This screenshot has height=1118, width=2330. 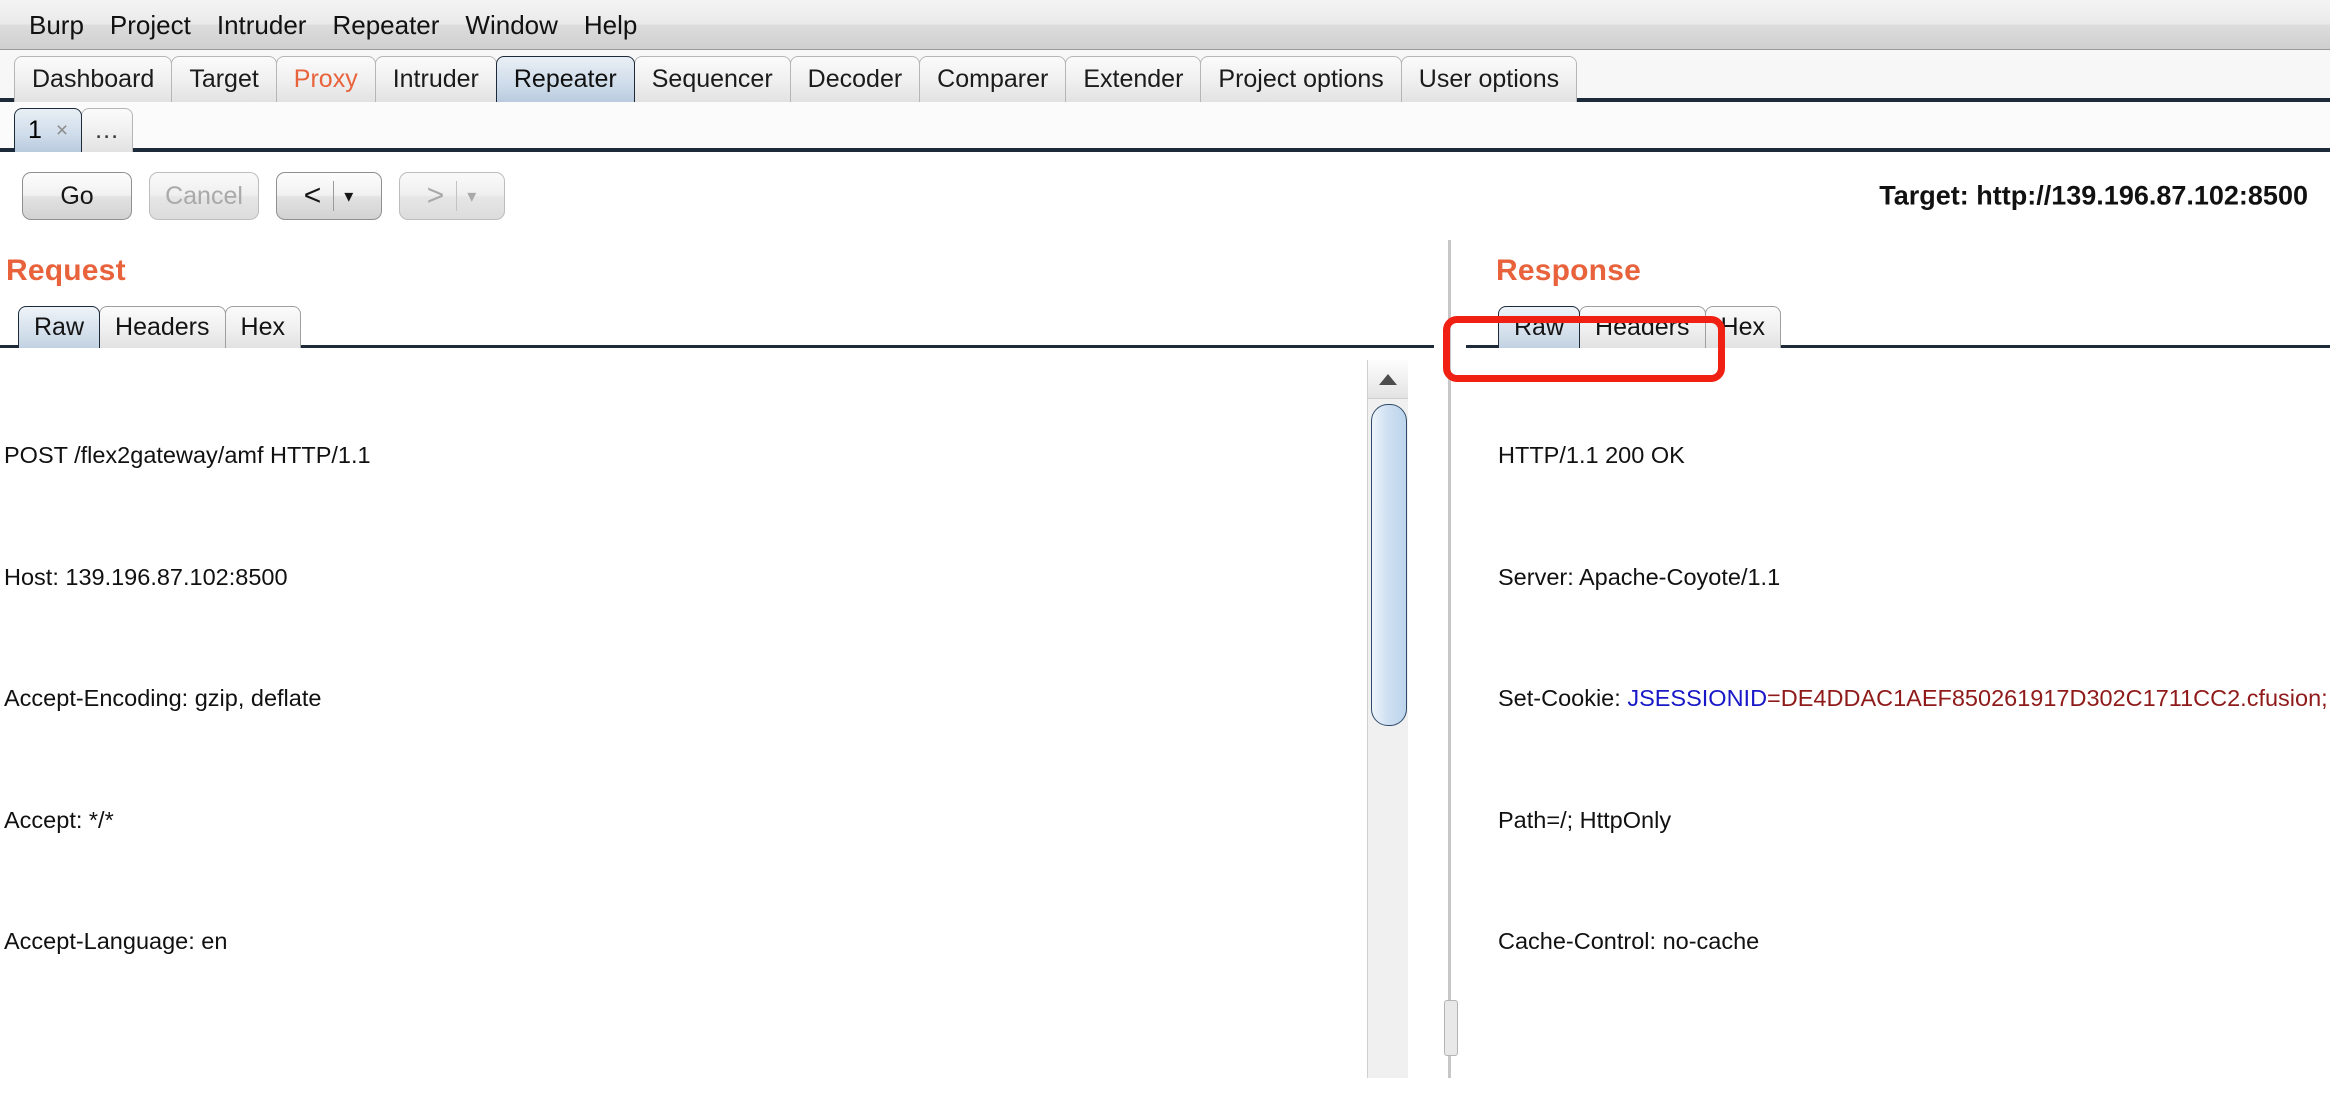 I want to click on menu-item-intruder: Intruder, so click(x=262, y=25).